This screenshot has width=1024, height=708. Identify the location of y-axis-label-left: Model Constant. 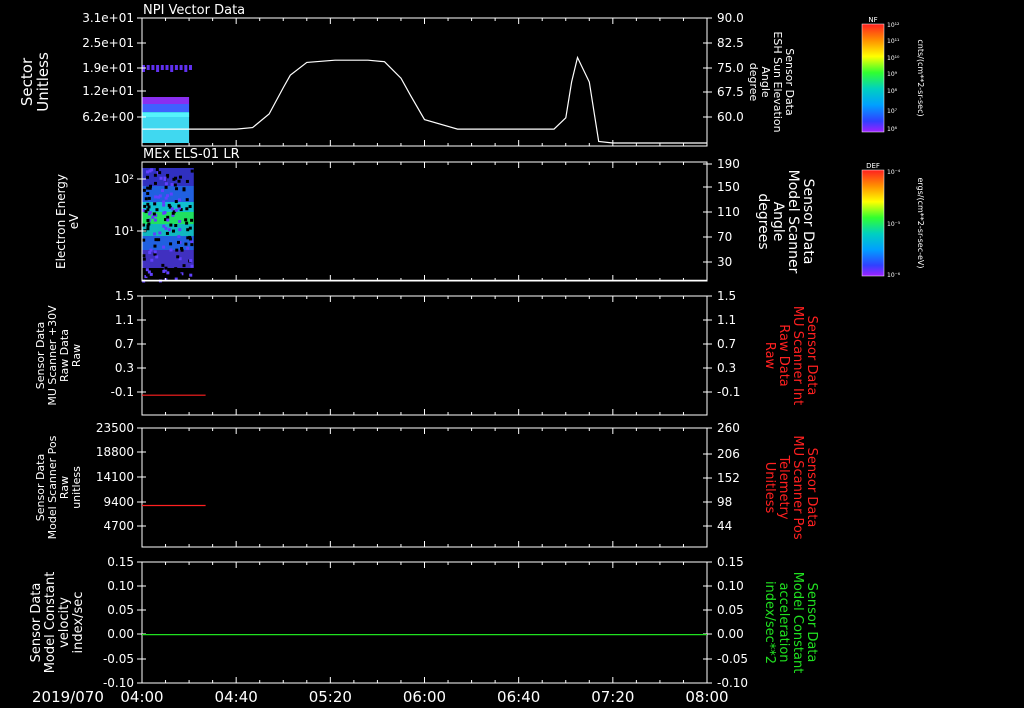
(50, 623).